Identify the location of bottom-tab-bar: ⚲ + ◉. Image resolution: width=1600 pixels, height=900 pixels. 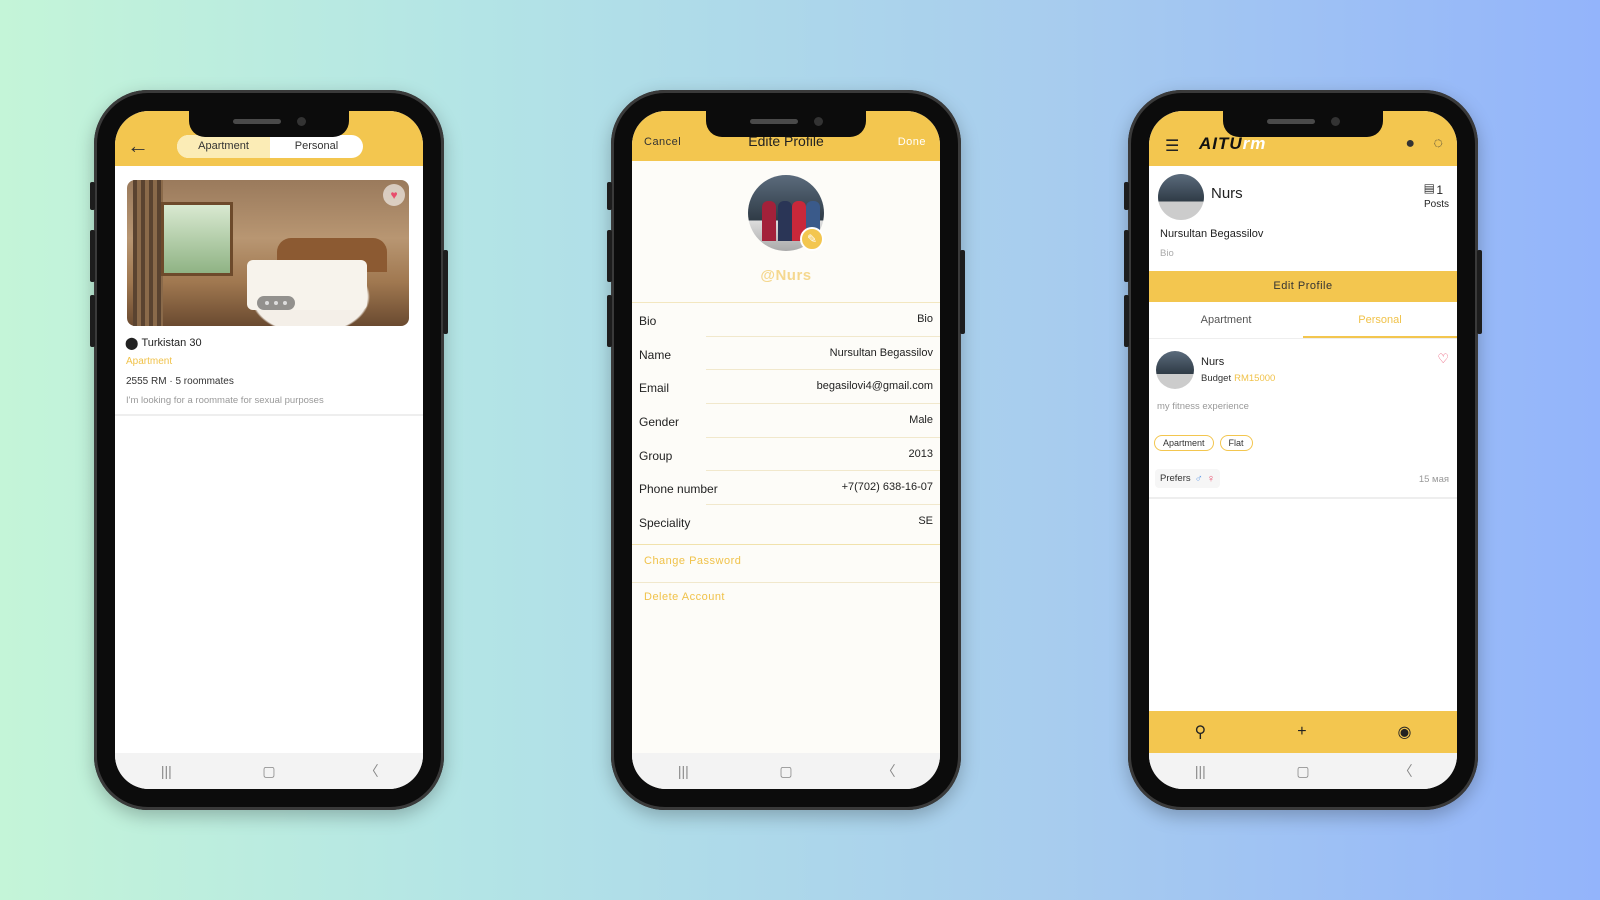
(1303, 732).